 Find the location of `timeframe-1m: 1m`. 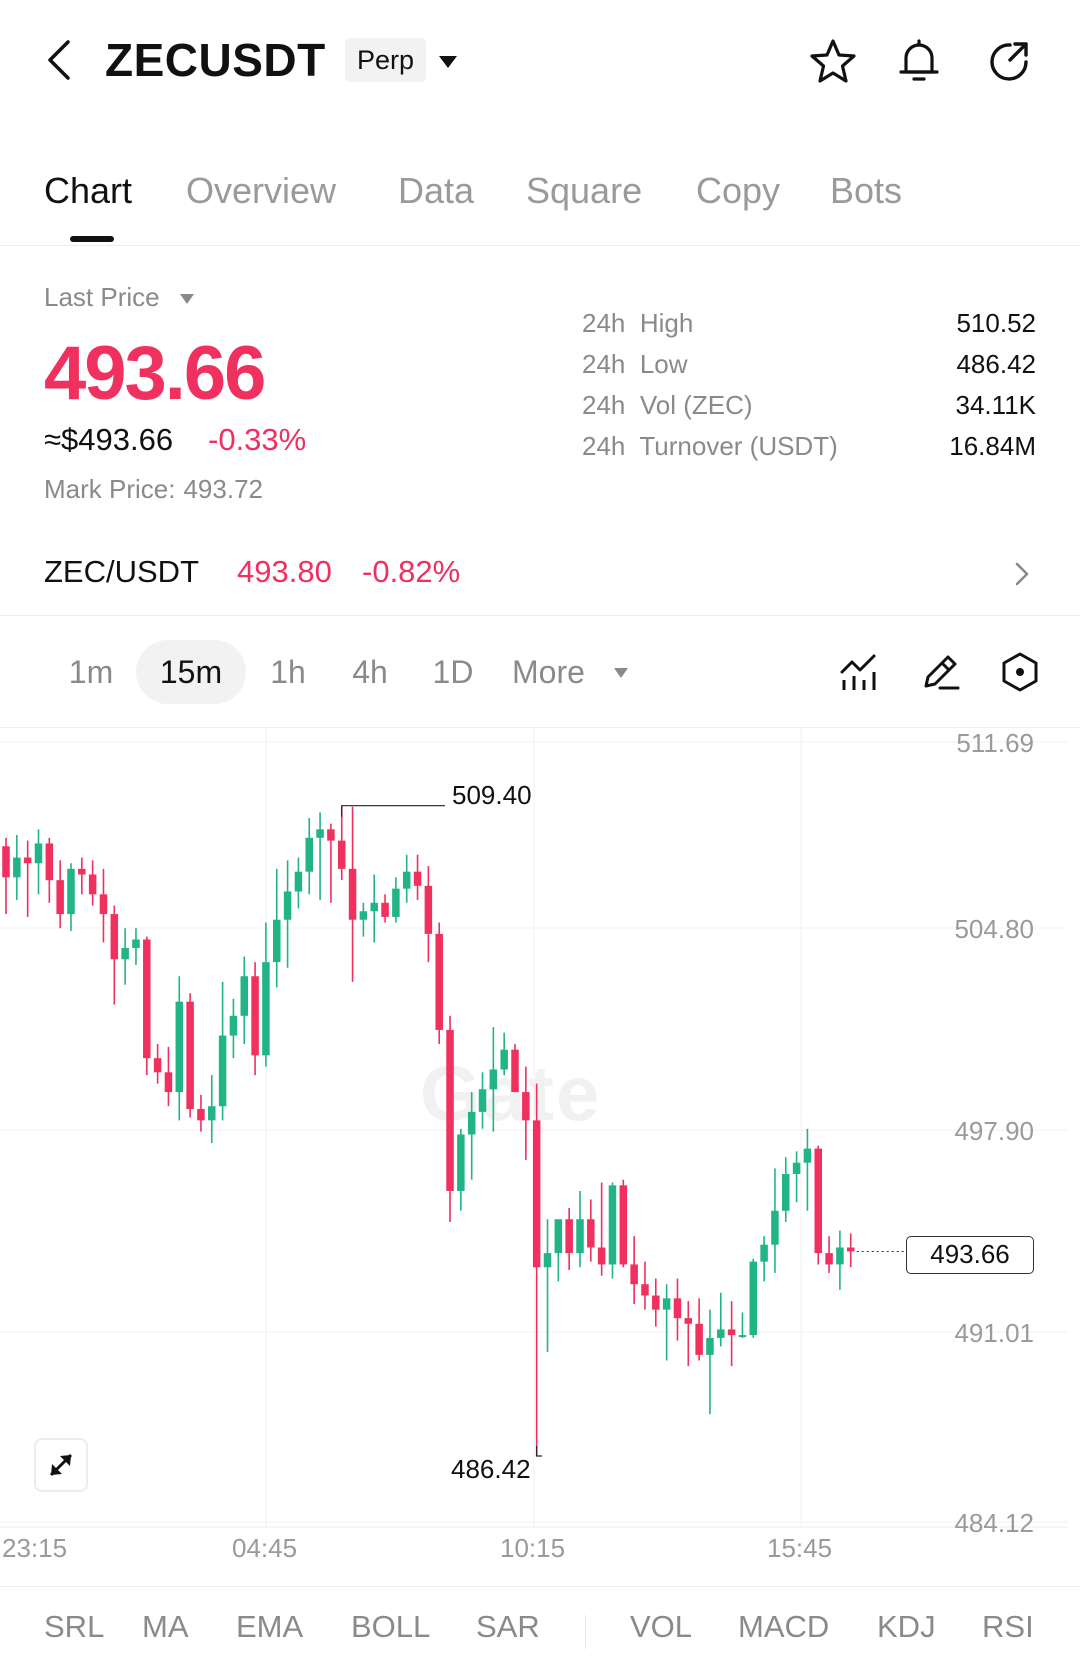

timeframe-1m: 1m is located at coordinates (91, 672).